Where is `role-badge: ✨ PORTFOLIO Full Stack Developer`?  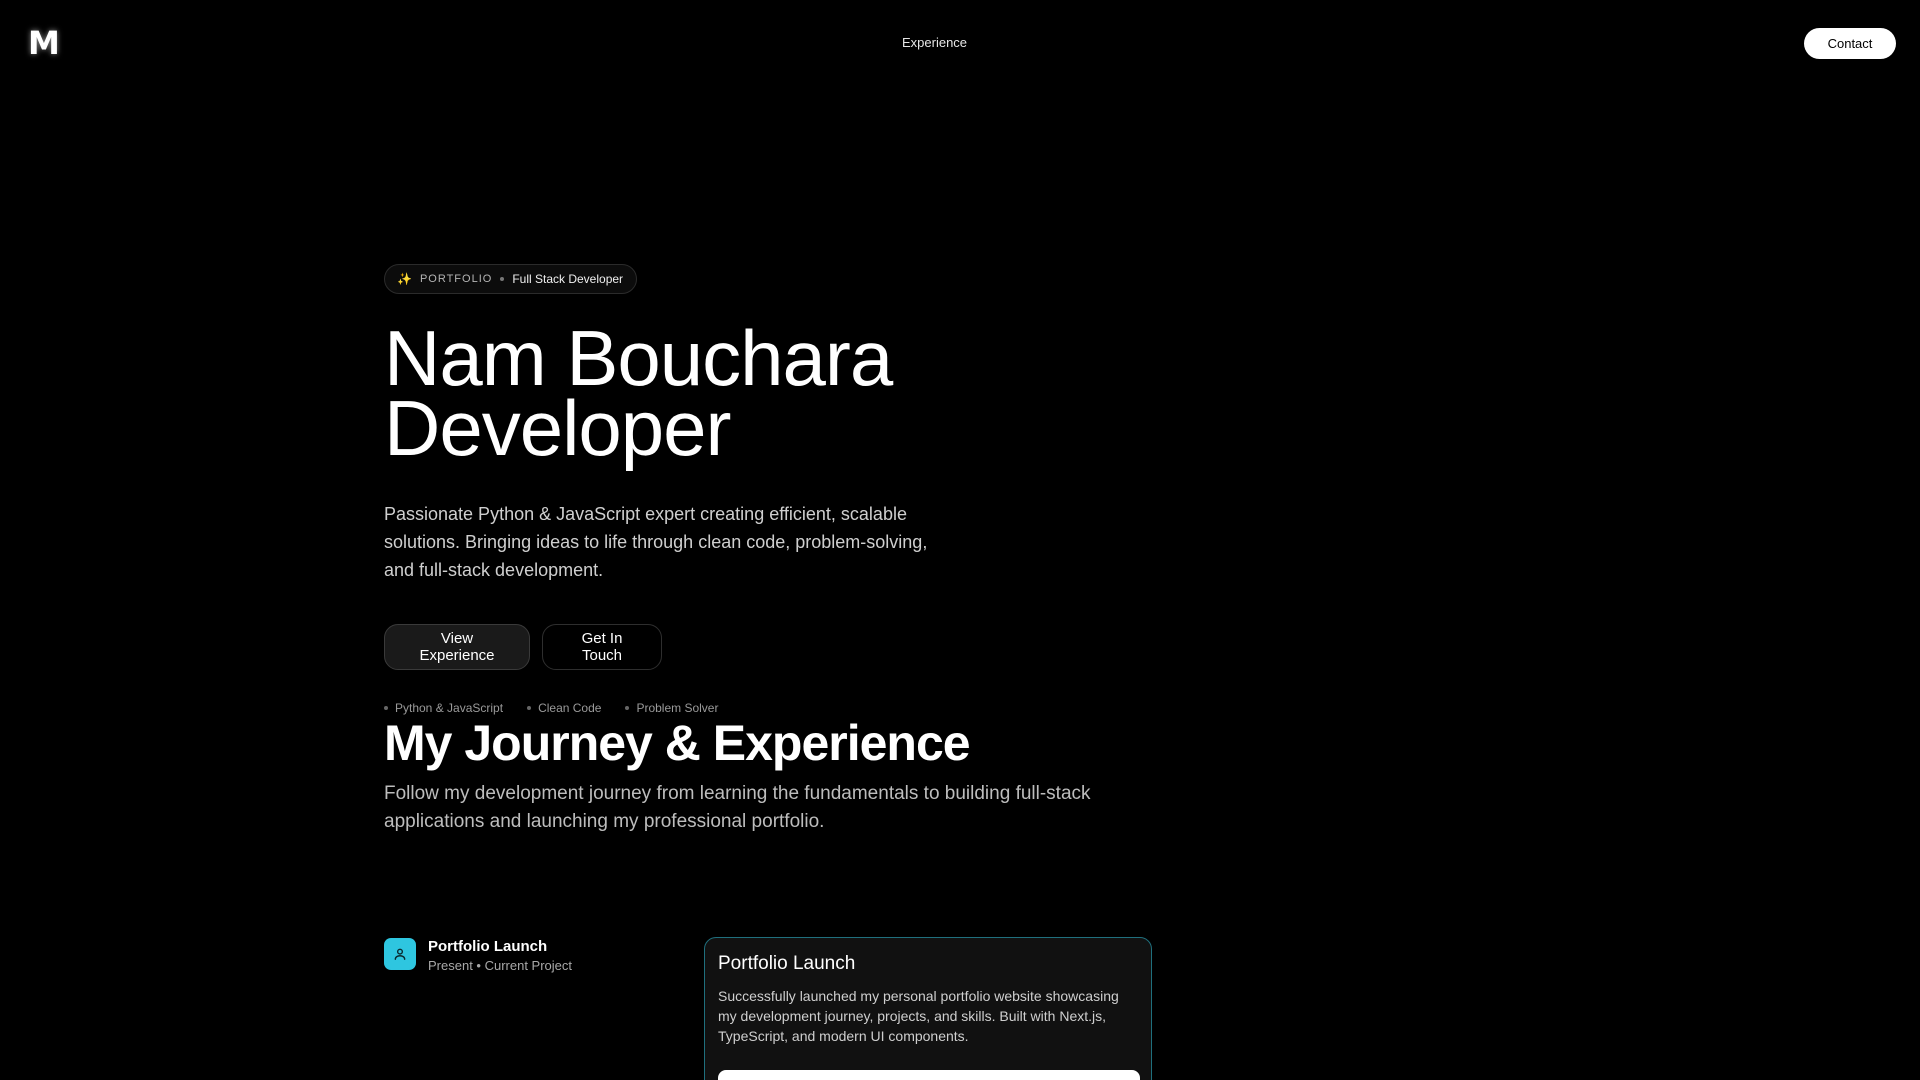
role-badge: ✨ PORTFOLIO Full Stack Developer is located at coordinates (511, 279).